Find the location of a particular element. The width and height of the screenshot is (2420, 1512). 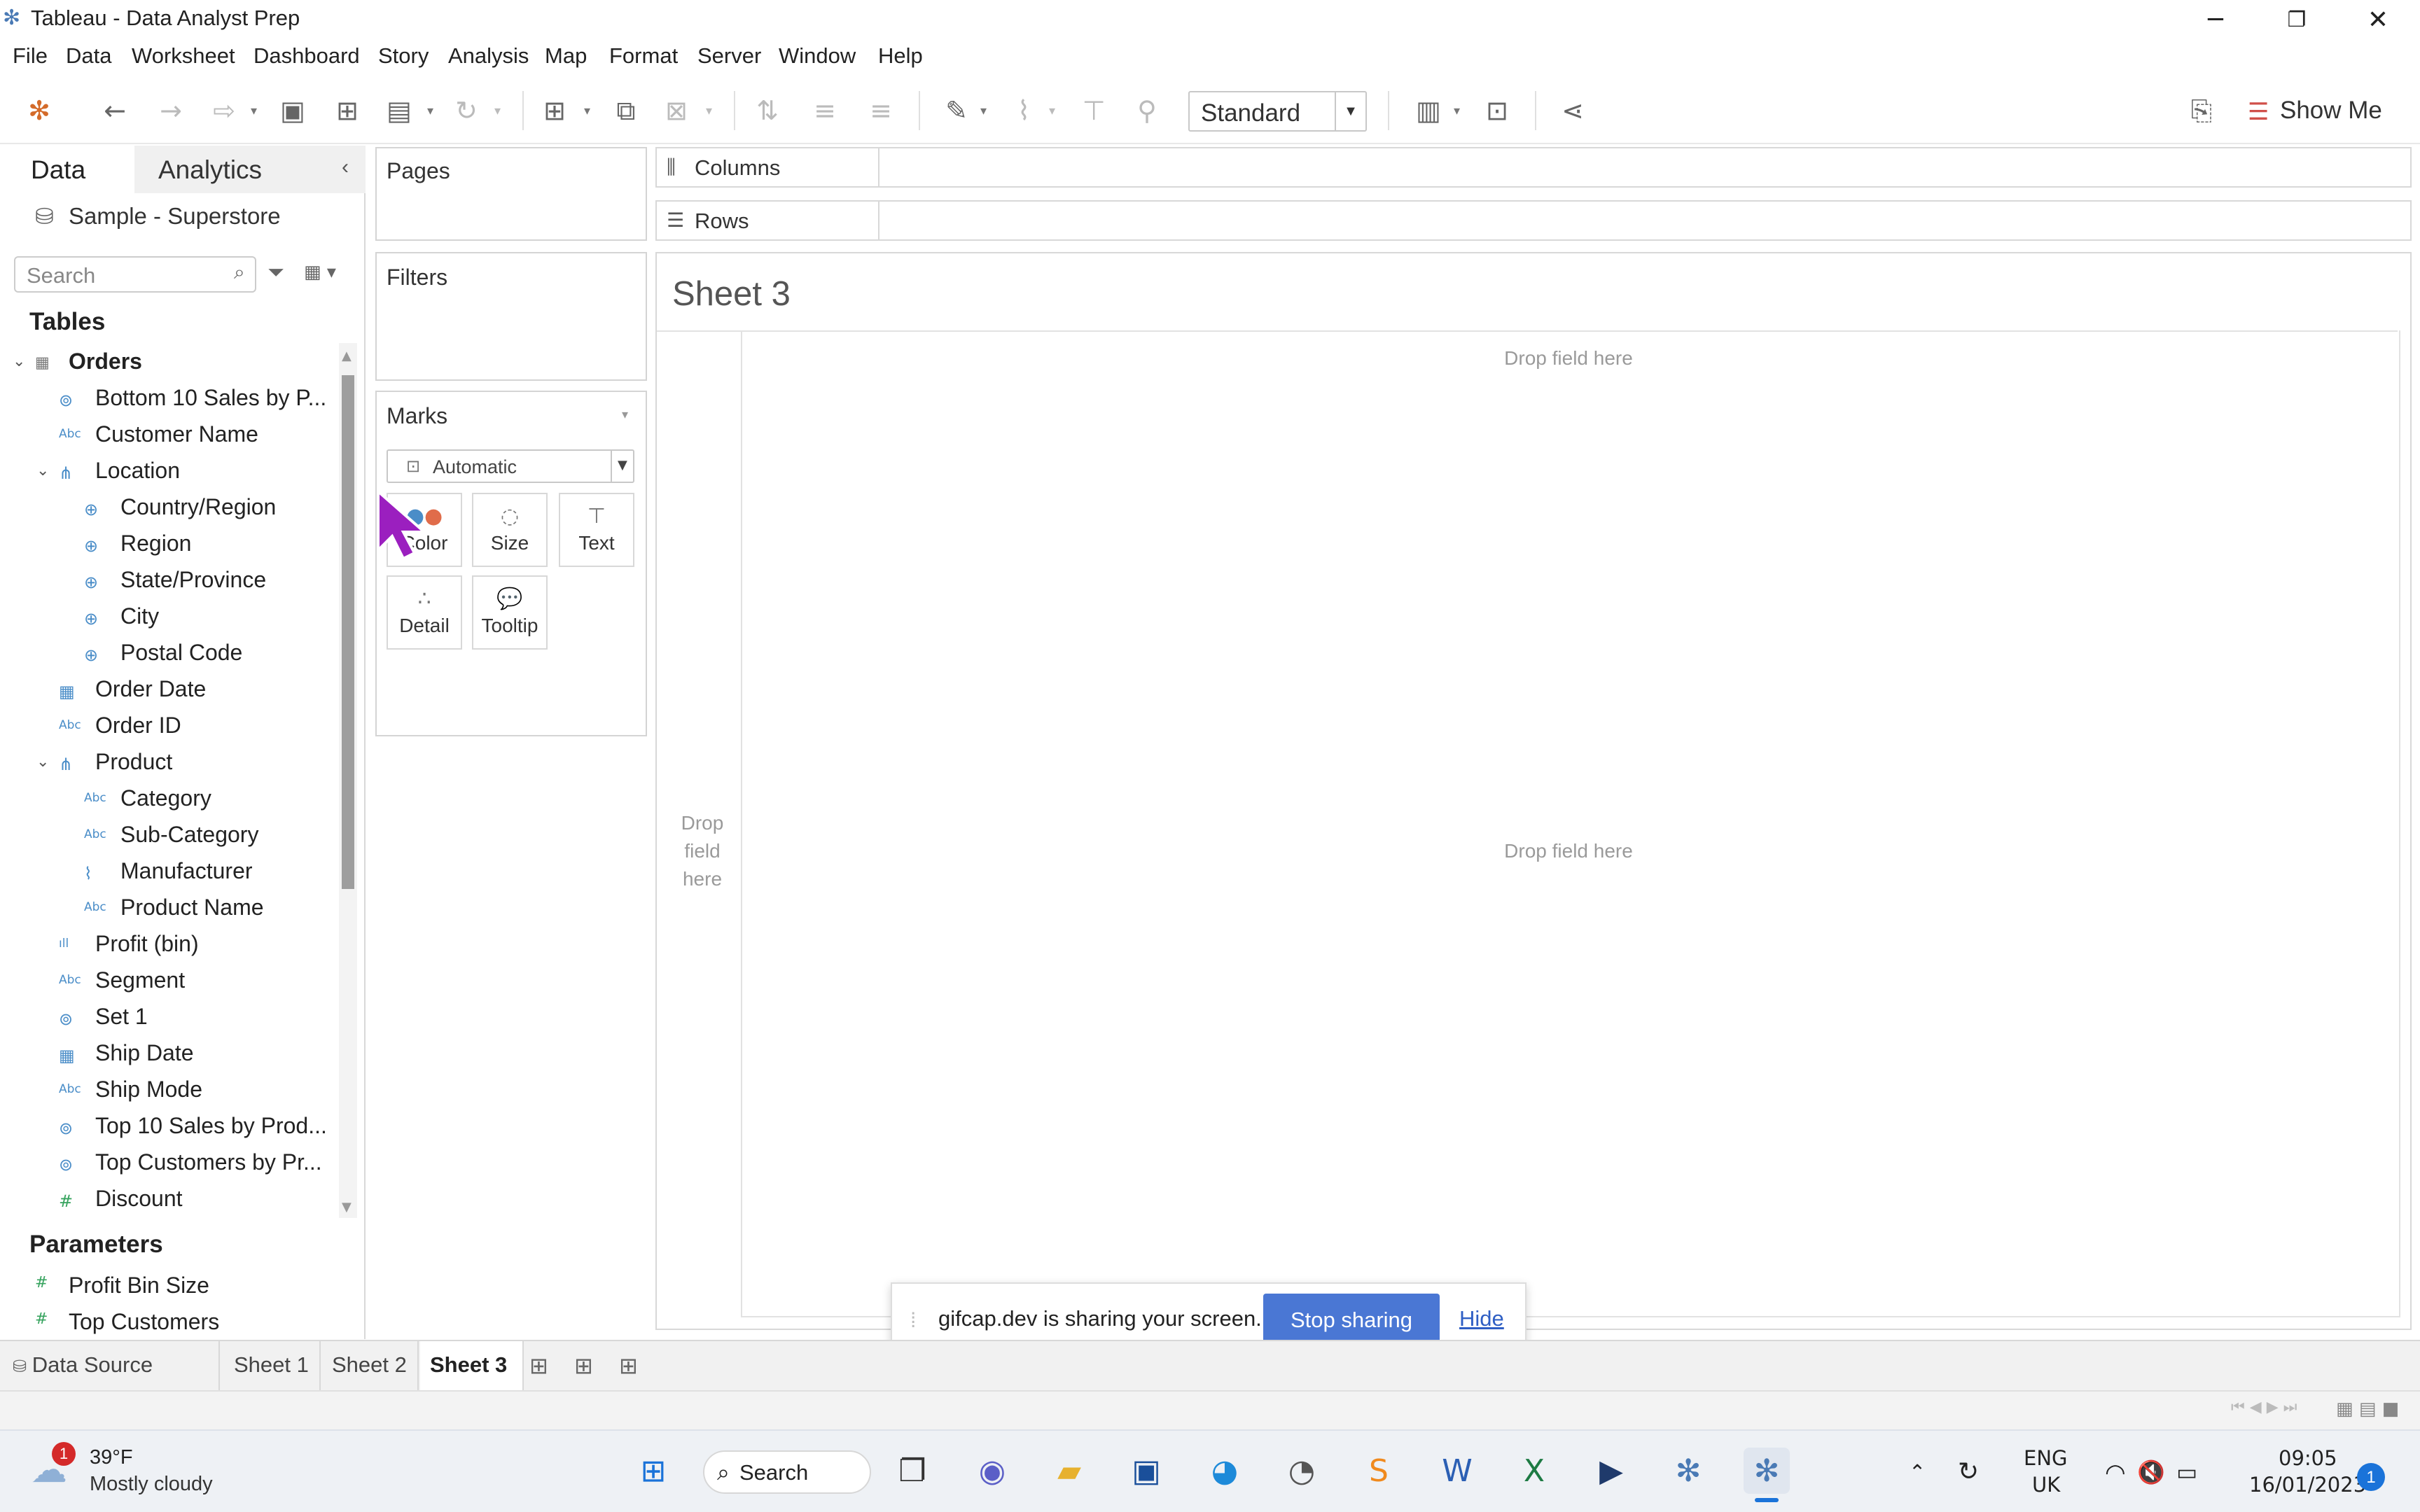

tableau-home-icon: ✻ is located at coordinates (39, 110).